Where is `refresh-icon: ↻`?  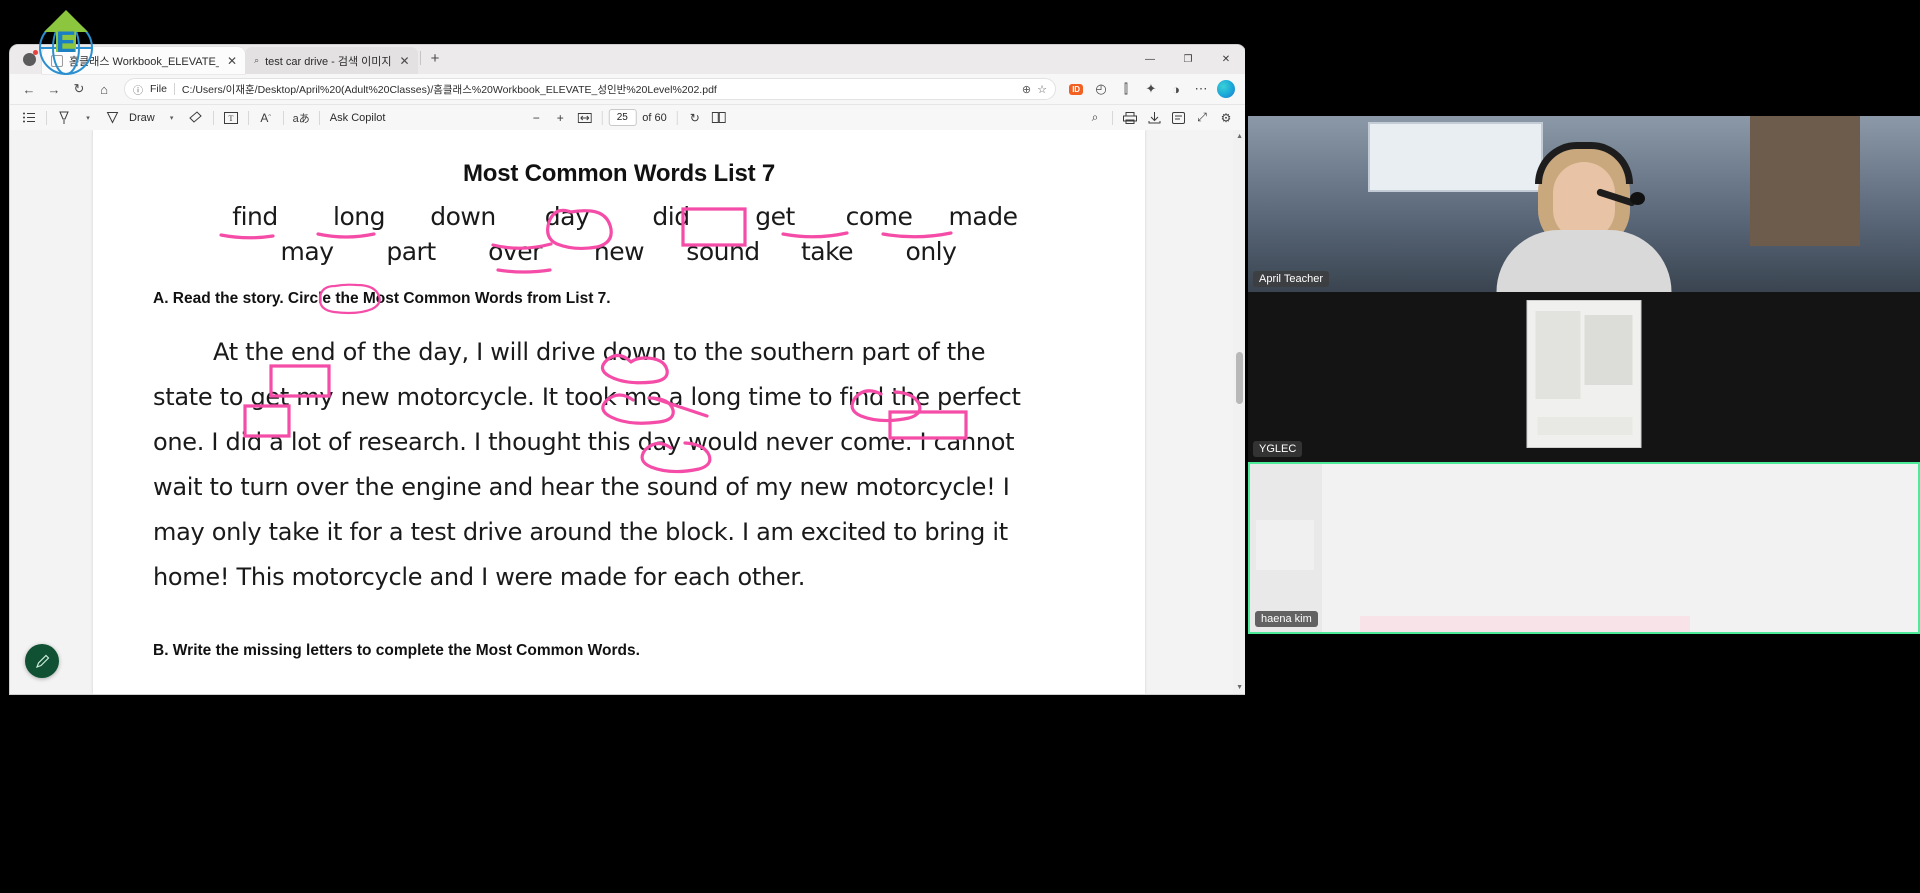
refresh-icon: ↻ is located at coordinates (79, 89).